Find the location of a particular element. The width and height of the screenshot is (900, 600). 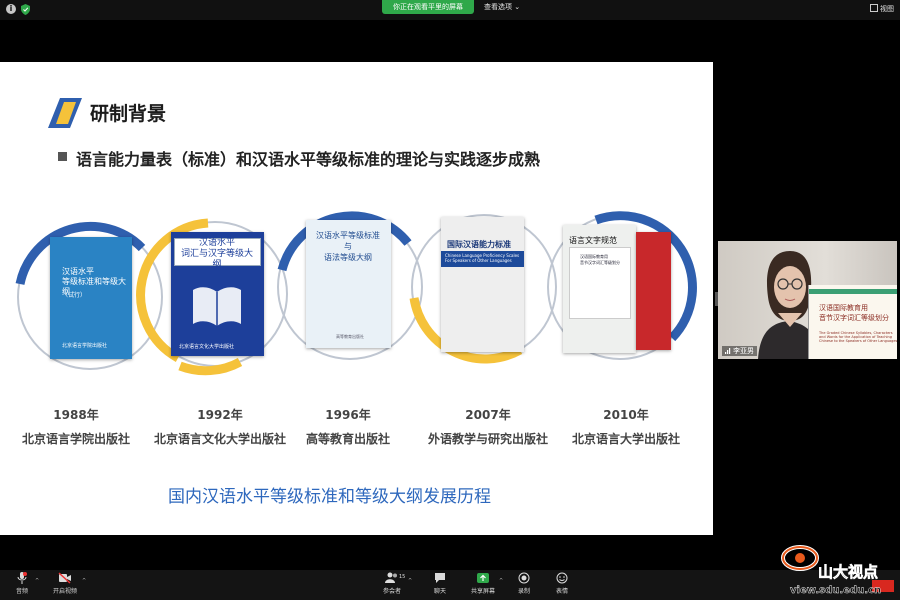

chat-icon is located at coordinates (440, 578).